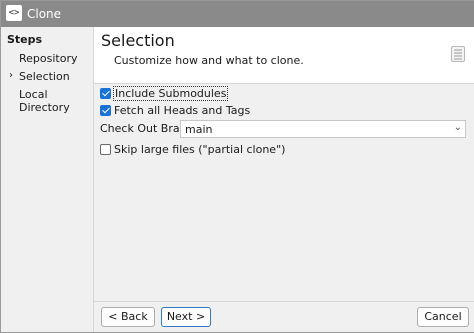 This screenshot has width=474, height=333. I want to click on skip-large-files-checkbox, so click(105, 149).